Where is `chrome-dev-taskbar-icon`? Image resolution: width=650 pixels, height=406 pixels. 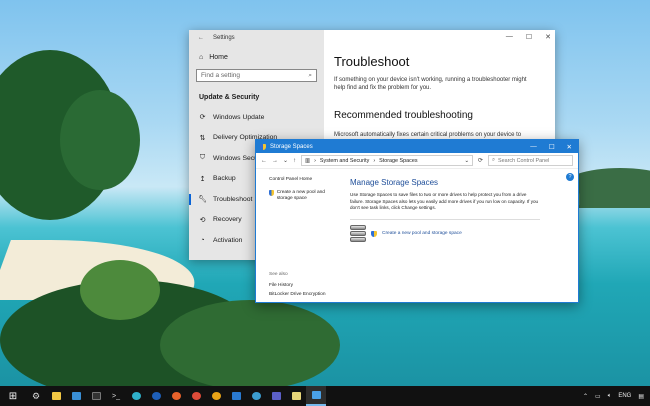 chrome-dev-taskbar-icon is located at coordinates (216, 396).